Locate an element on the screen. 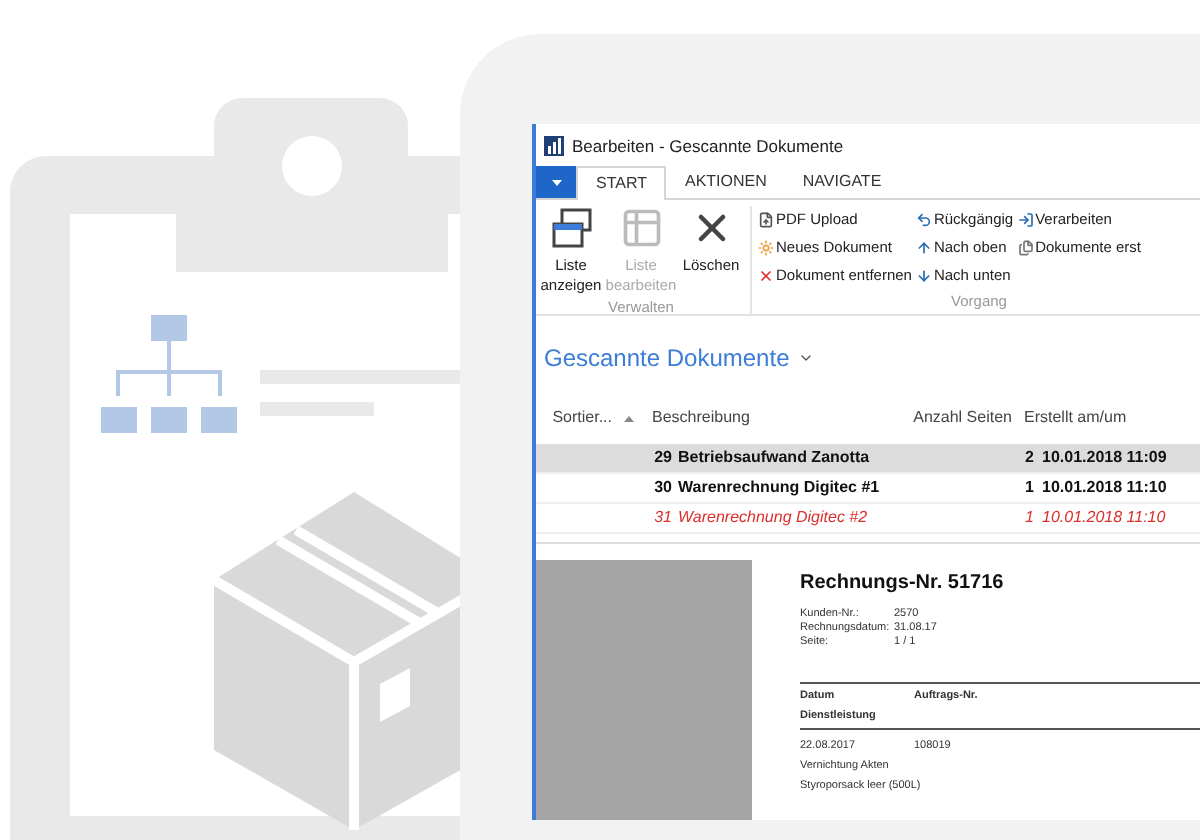  table-cell-text: Warenrechnung Digitec #2 is located at coordinates (774, 518).